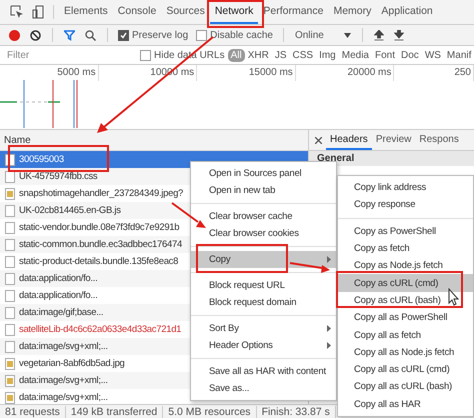 This screenshot has height=418, width=474. Describe the element at coordinates (72, 363) in the screenshot. I see `request-name: vegetarian-8abf6db5ad.jpg` at that location.